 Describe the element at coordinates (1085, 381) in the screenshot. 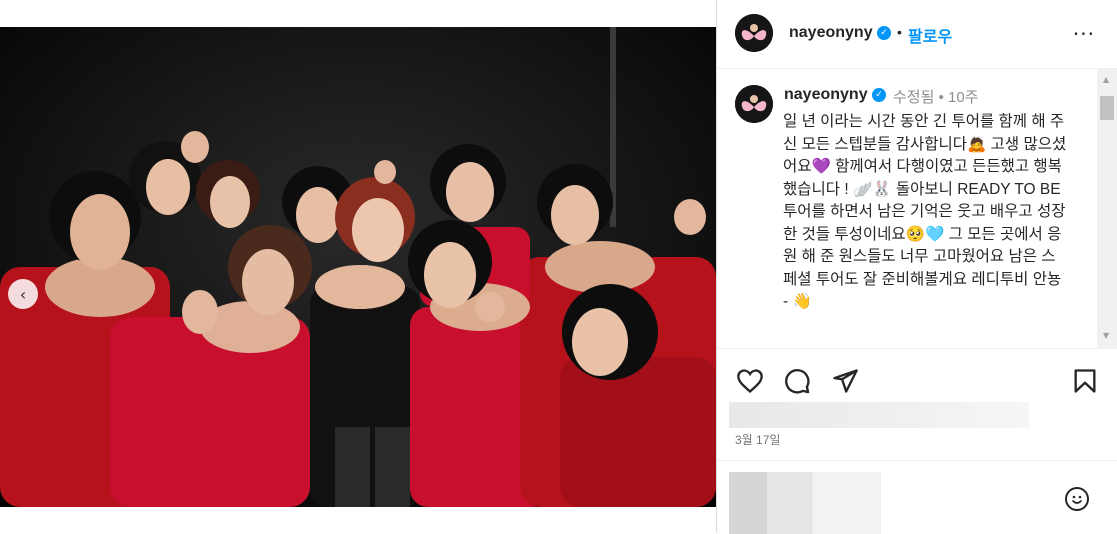

I see `bookmark-icon` at that location.